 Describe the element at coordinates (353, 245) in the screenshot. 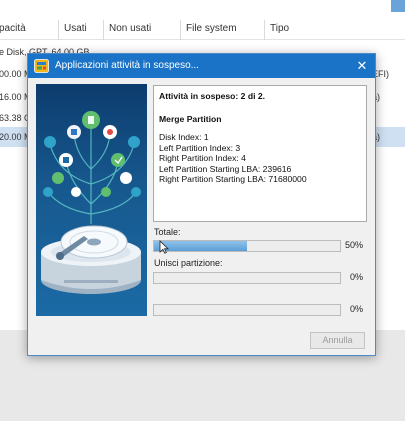

I see `total-progress-percent: 50%` at that location.